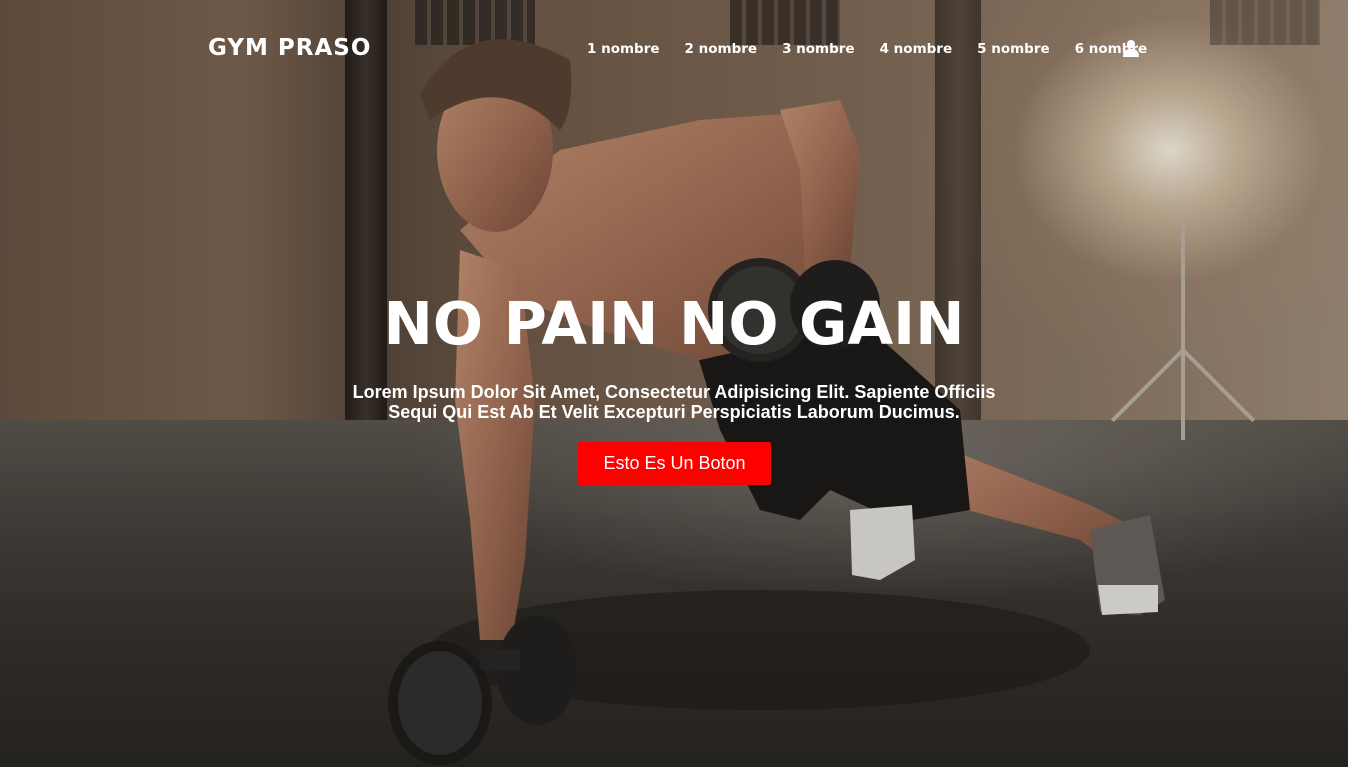  What do you see at coordinates (289, 48) in the screenshot?
I see `brand-logo: GYM PRASO` at bounding box center [289, 48].